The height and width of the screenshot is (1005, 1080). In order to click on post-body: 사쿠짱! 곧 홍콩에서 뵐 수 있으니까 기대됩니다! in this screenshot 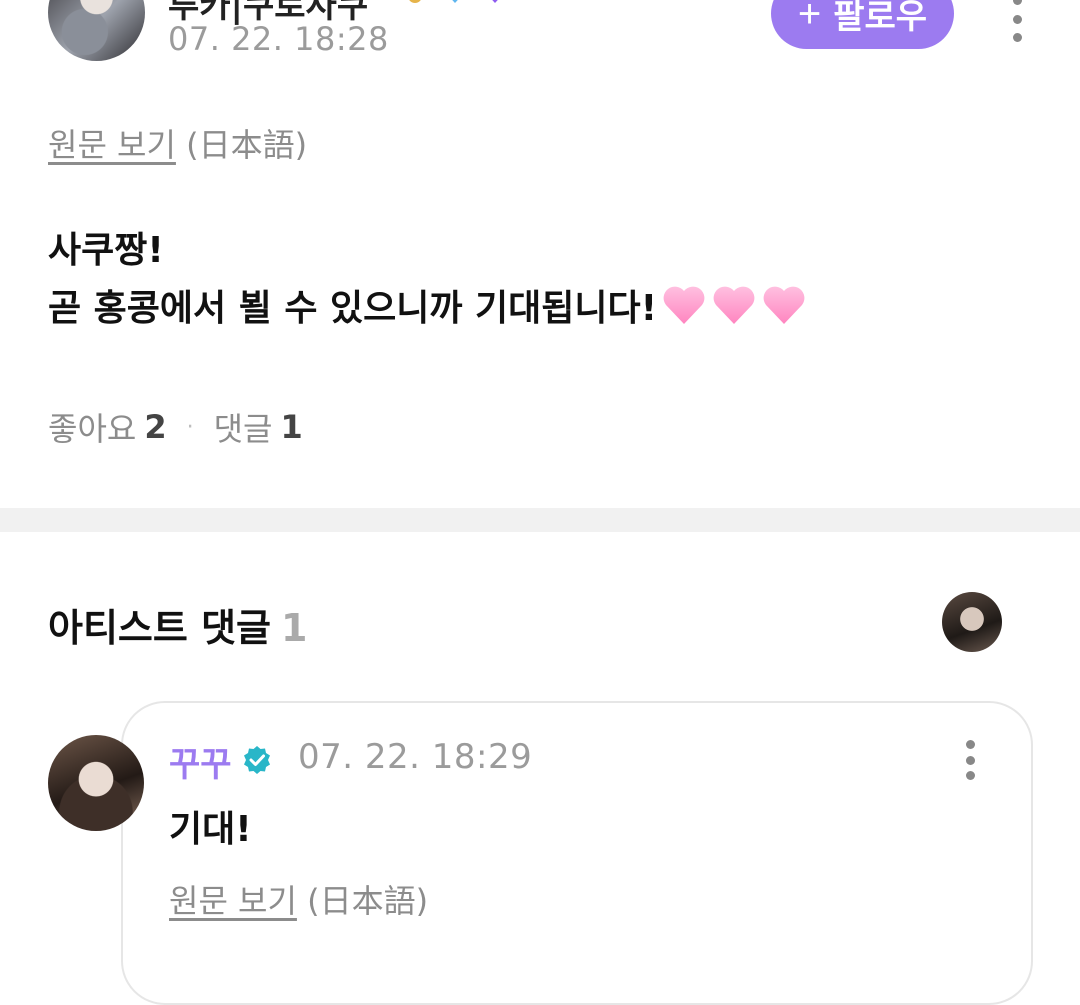, I will do `click(427, 280)`.